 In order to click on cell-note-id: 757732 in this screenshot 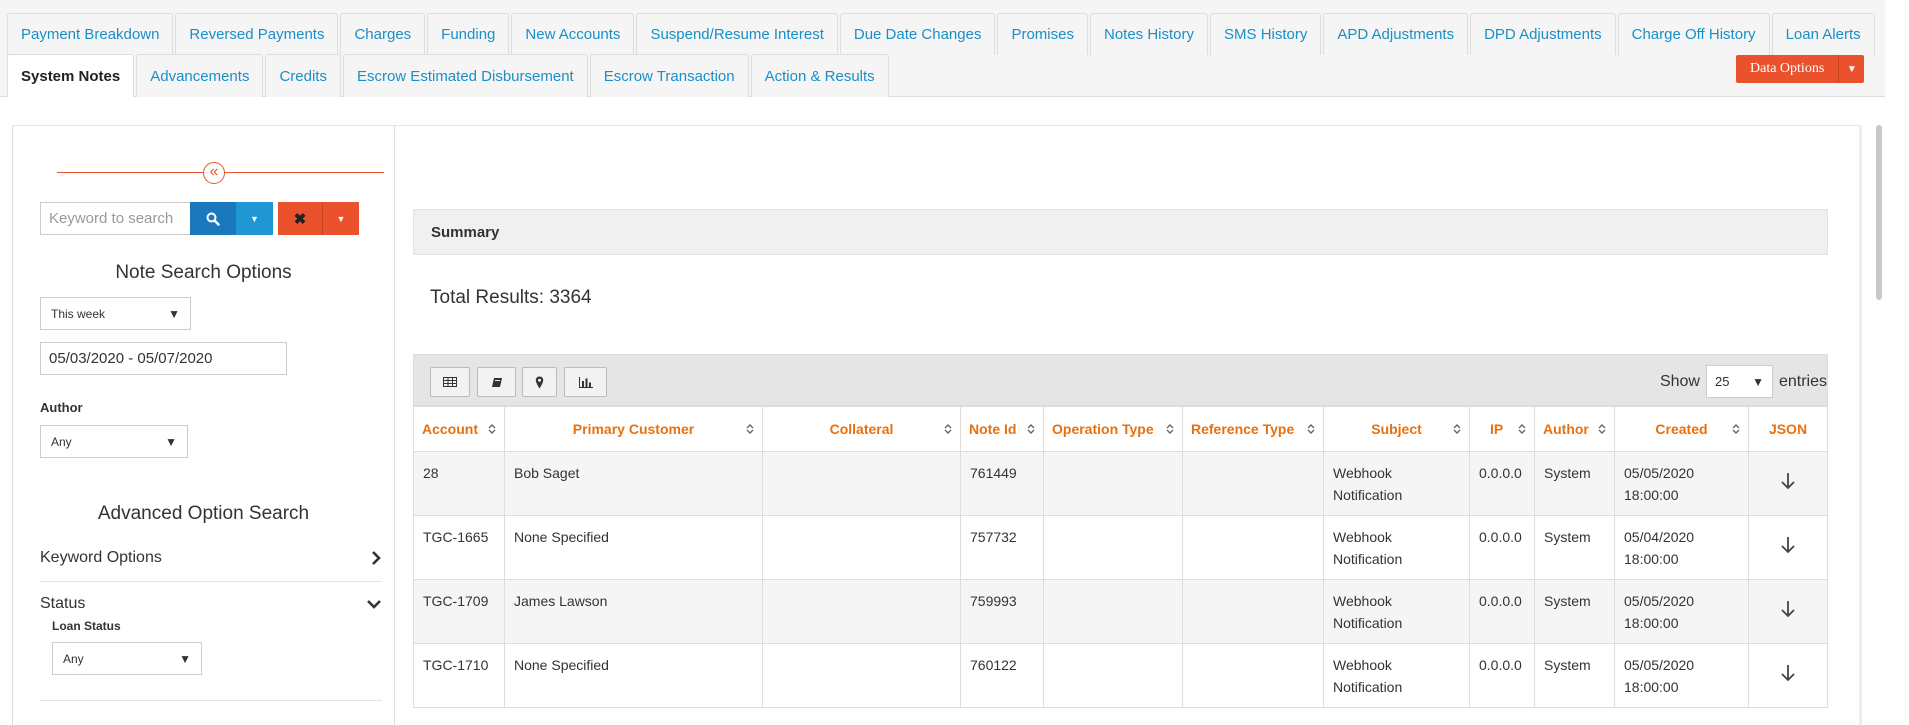, I will do `click(1002, 547)`.